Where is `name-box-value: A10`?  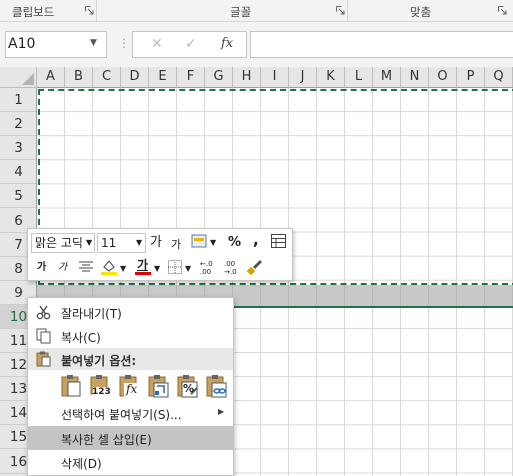 name-box-value: A10 is located at coordinates (22, 44).